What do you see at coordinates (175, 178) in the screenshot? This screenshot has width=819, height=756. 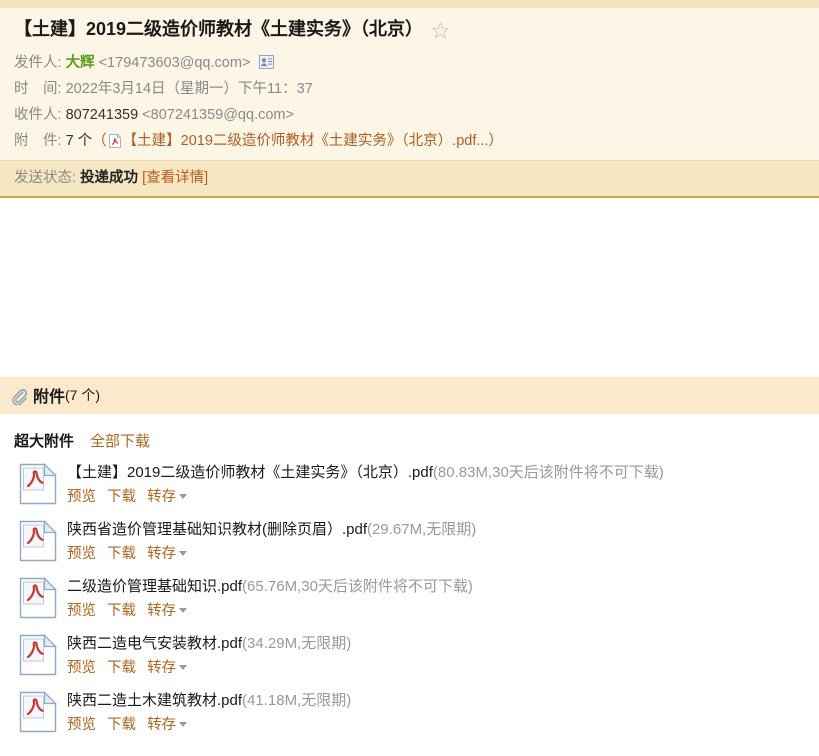 I see `view-detail-link: [查看详情]` at bounding box center [175, 178].